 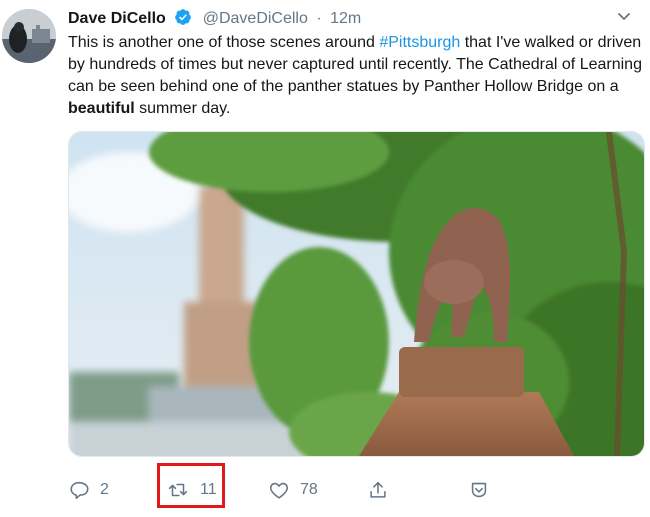 What do you see at coordinates (255, 18) in the screenshot?
I see `author-handle: @DaveDiCello` at bounding box center [255, 18].